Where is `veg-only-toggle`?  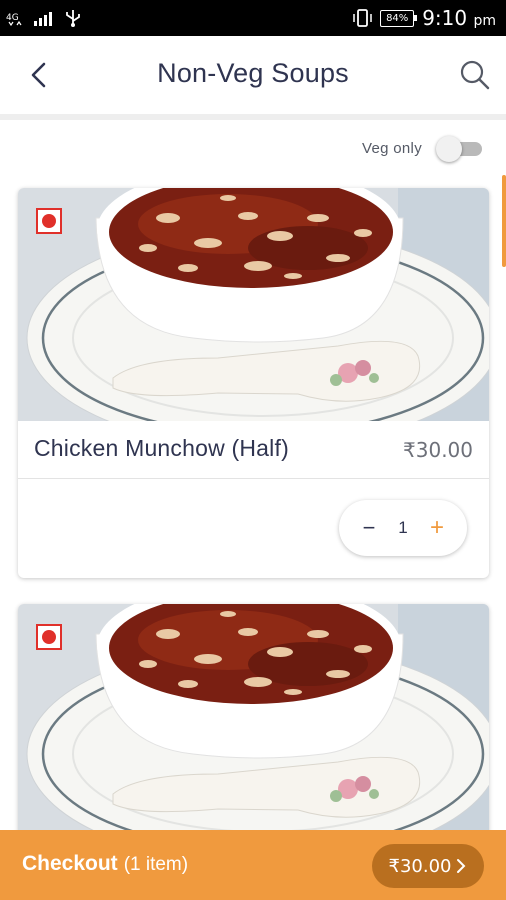
veg-only-toggle is located at coordinates (460, 148).